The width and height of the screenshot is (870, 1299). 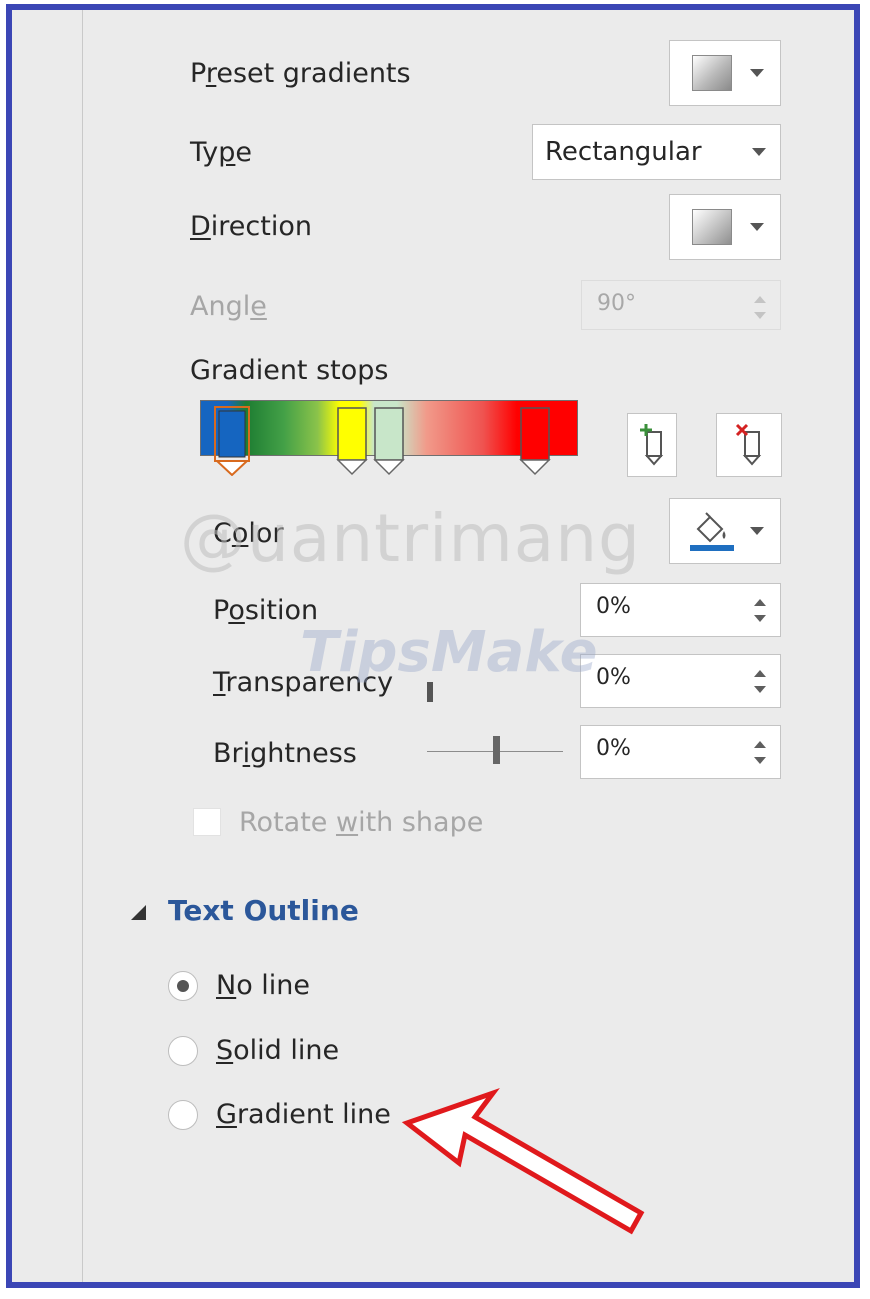 What do you see at coordinates (680, 610) in the screenshot?
I see `position-spinner: 0%` at bounding box center [680, 610].